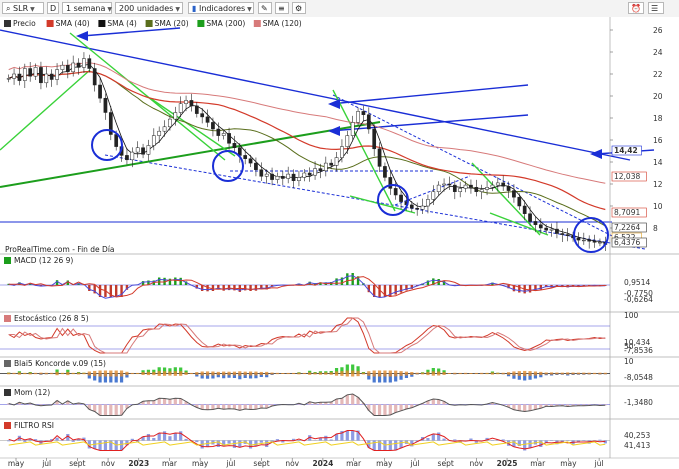 This screenshot has width=679, height=469. I want to click on legend-entry: SMA (4), so click(121, 23).